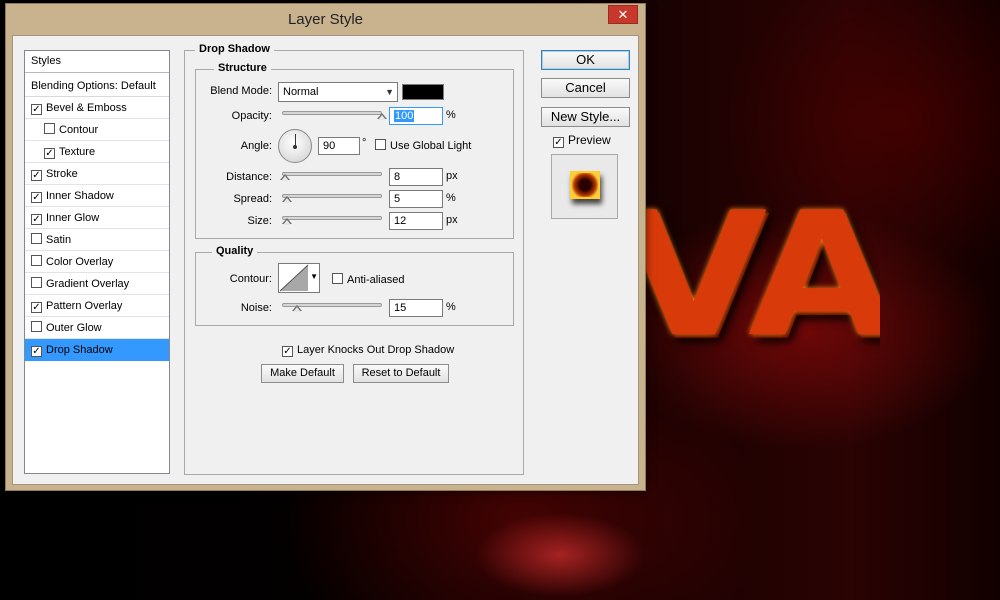 This screenshot has height=600, width=1000. Describe the element at coordinates (376, 280) in the screenshot. I see `anti-aliased-label: Anti-aliased` at that location.